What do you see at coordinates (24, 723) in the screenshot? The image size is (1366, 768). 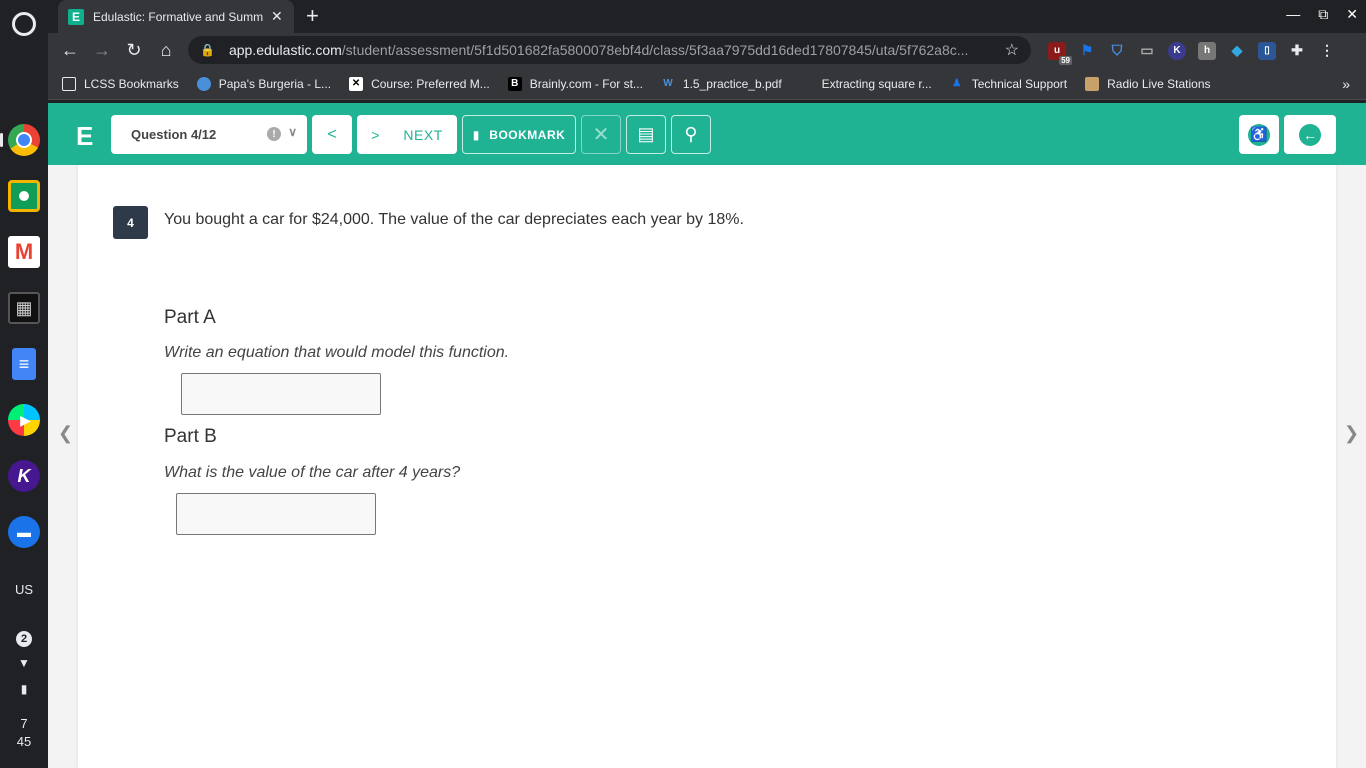 I see `clock-hour: 7` at bounding box center [24, 723].